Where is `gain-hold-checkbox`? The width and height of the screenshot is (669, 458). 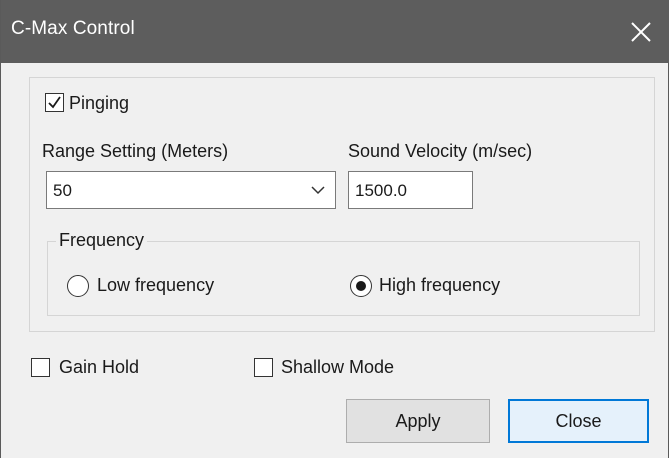 gain-hold-checkbox is located at coordinates (40, 367).